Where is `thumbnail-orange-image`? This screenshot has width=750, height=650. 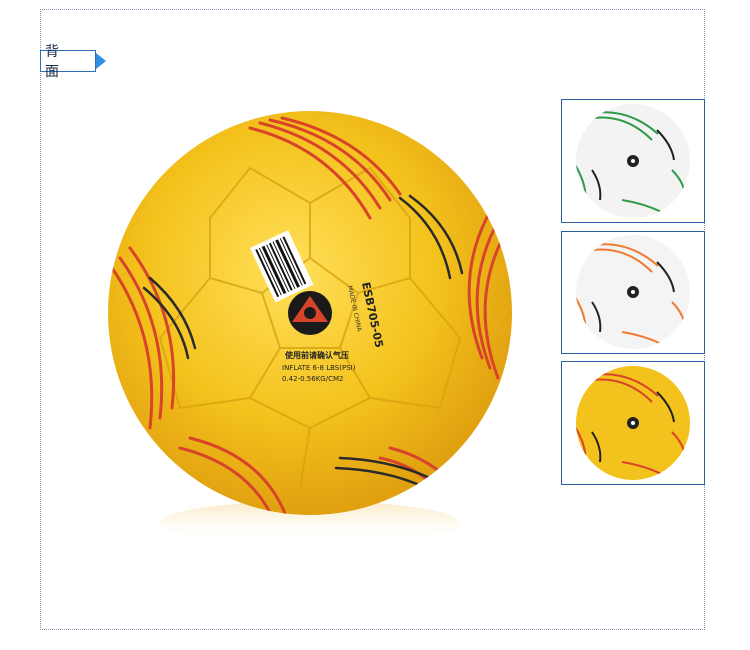
thumbnail-orange-image is located at coordinates (633, 292).